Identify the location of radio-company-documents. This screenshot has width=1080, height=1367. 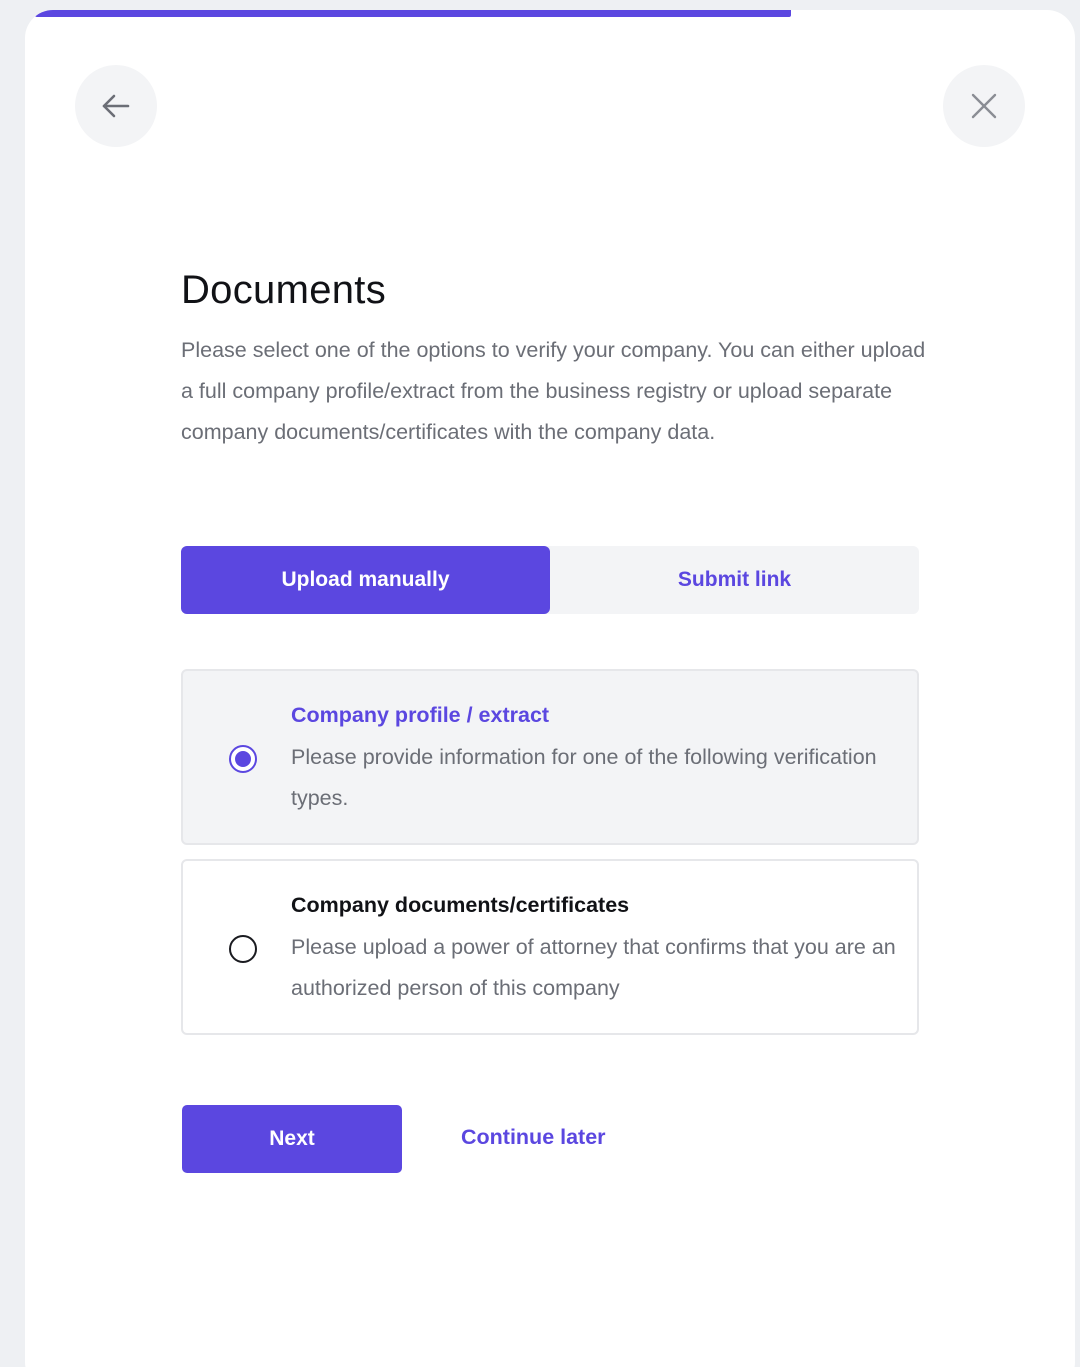
(243, 949).